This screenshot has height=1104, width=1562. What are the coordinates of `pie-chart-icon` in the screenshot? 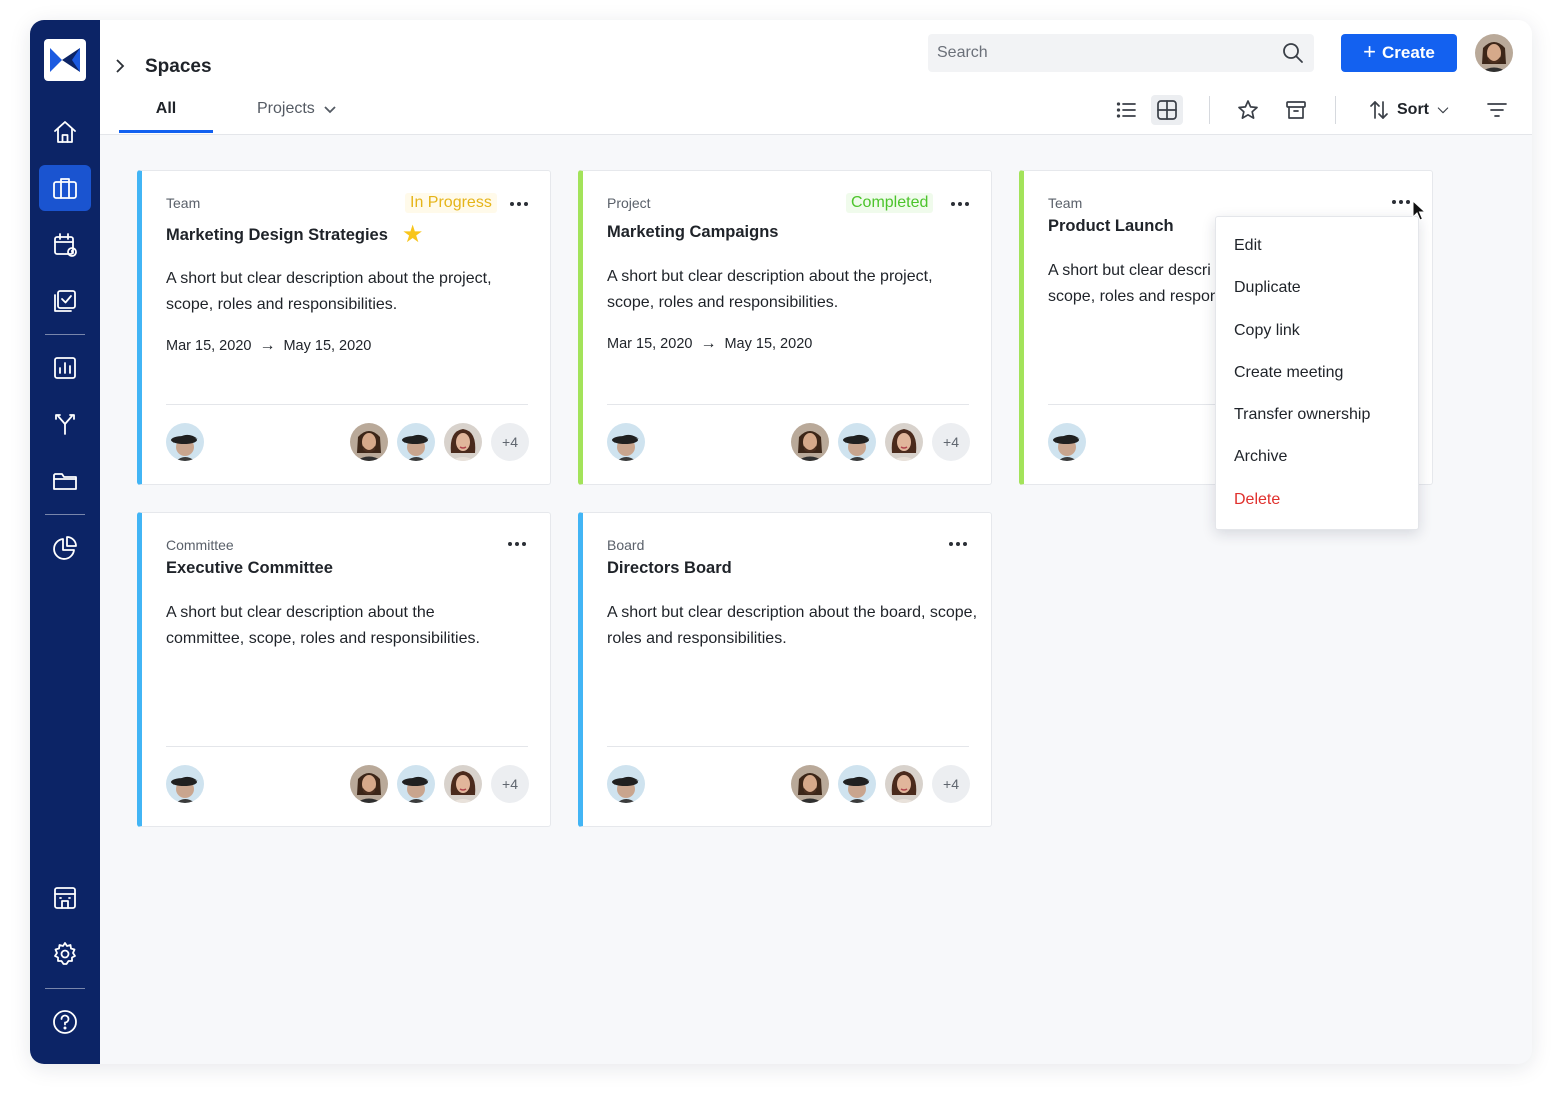 It's located at (65, 548).